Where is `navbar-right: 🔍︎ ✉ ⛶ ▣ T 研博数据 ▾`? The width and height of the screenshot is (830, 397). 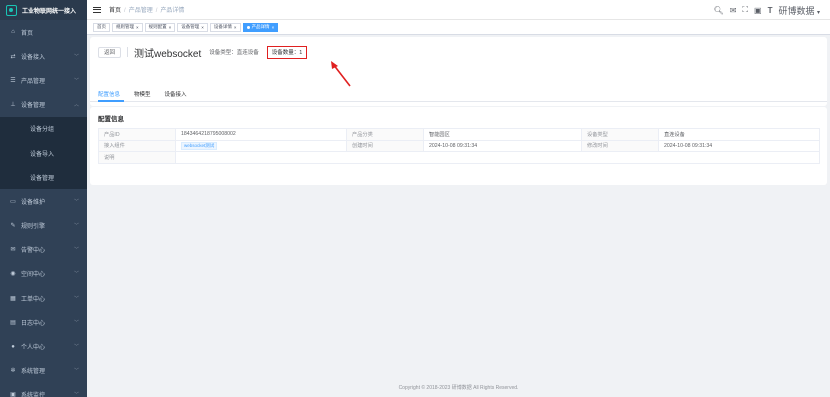 navbar-right: 🔍︎ ✉ ⛶ ▣ T 研博数据 ▾ is located at coordinates (767, 10).